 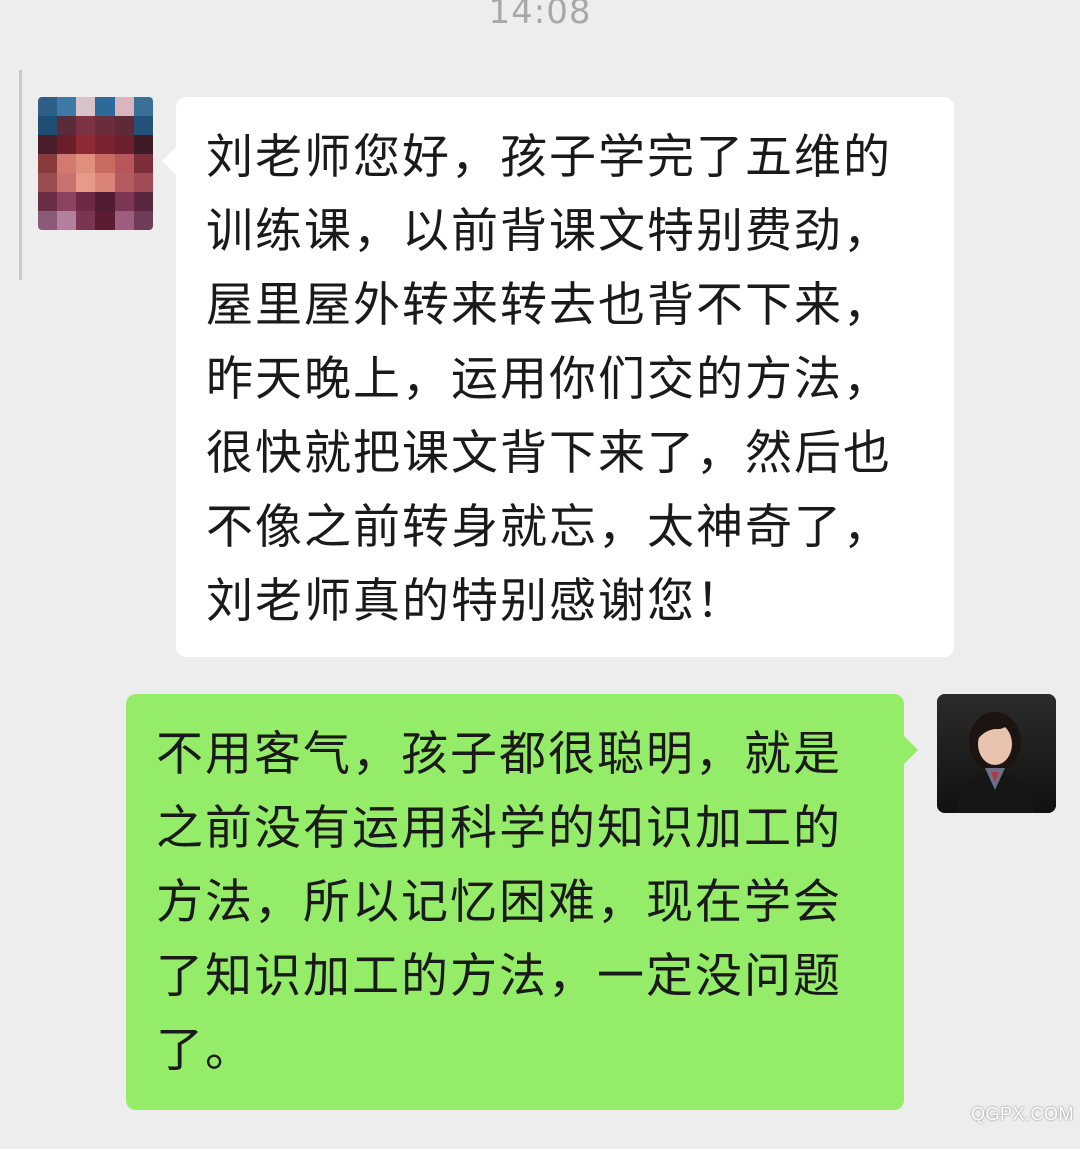 I want to click on mosaic-avatar-icon, so click(x=95, y=163).